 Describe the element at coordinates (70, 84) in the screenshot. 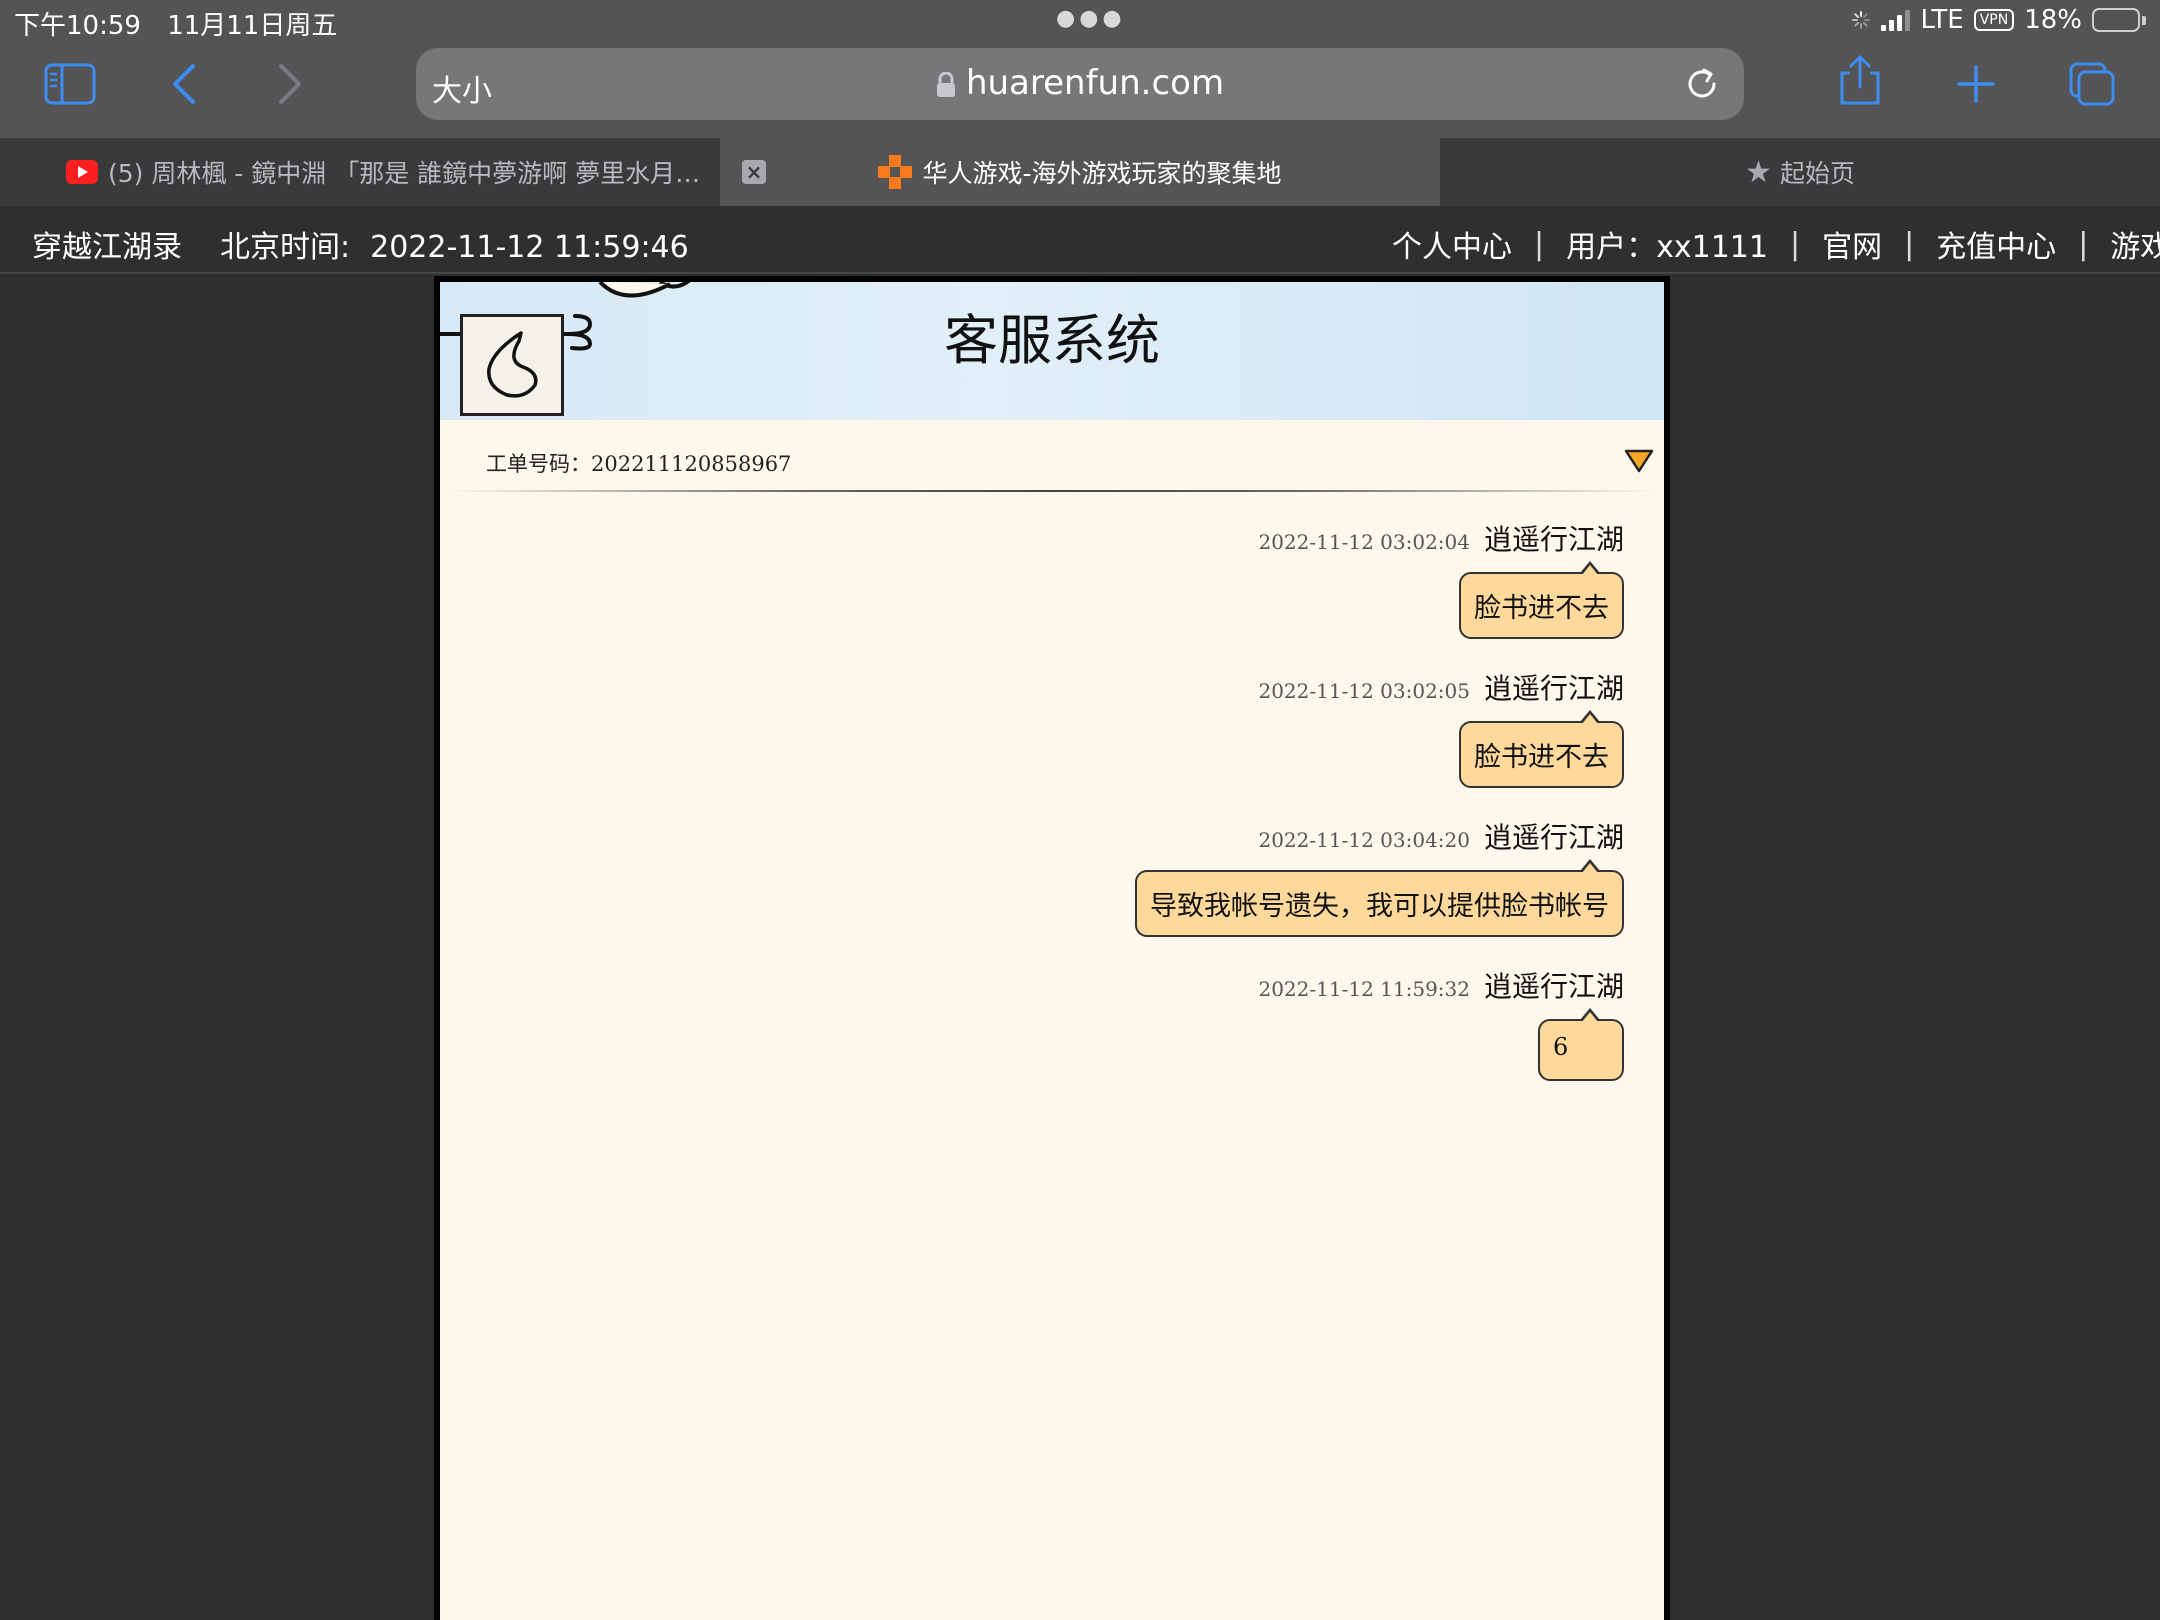

I see `sidebar-toggle-icon` at that location.